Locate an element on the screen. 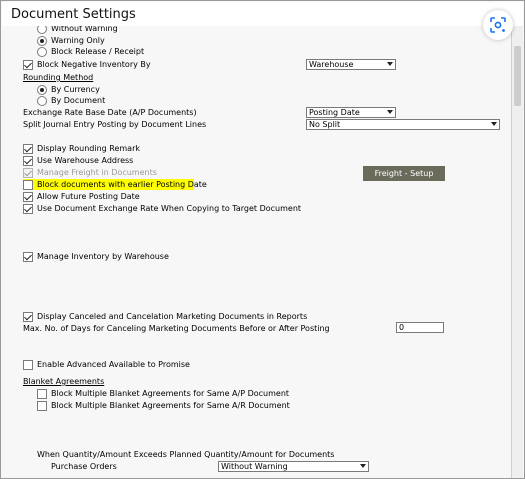 The image size is (525, 479). purchase-orders-select: Without Warning is located at coordinates (293, 466).